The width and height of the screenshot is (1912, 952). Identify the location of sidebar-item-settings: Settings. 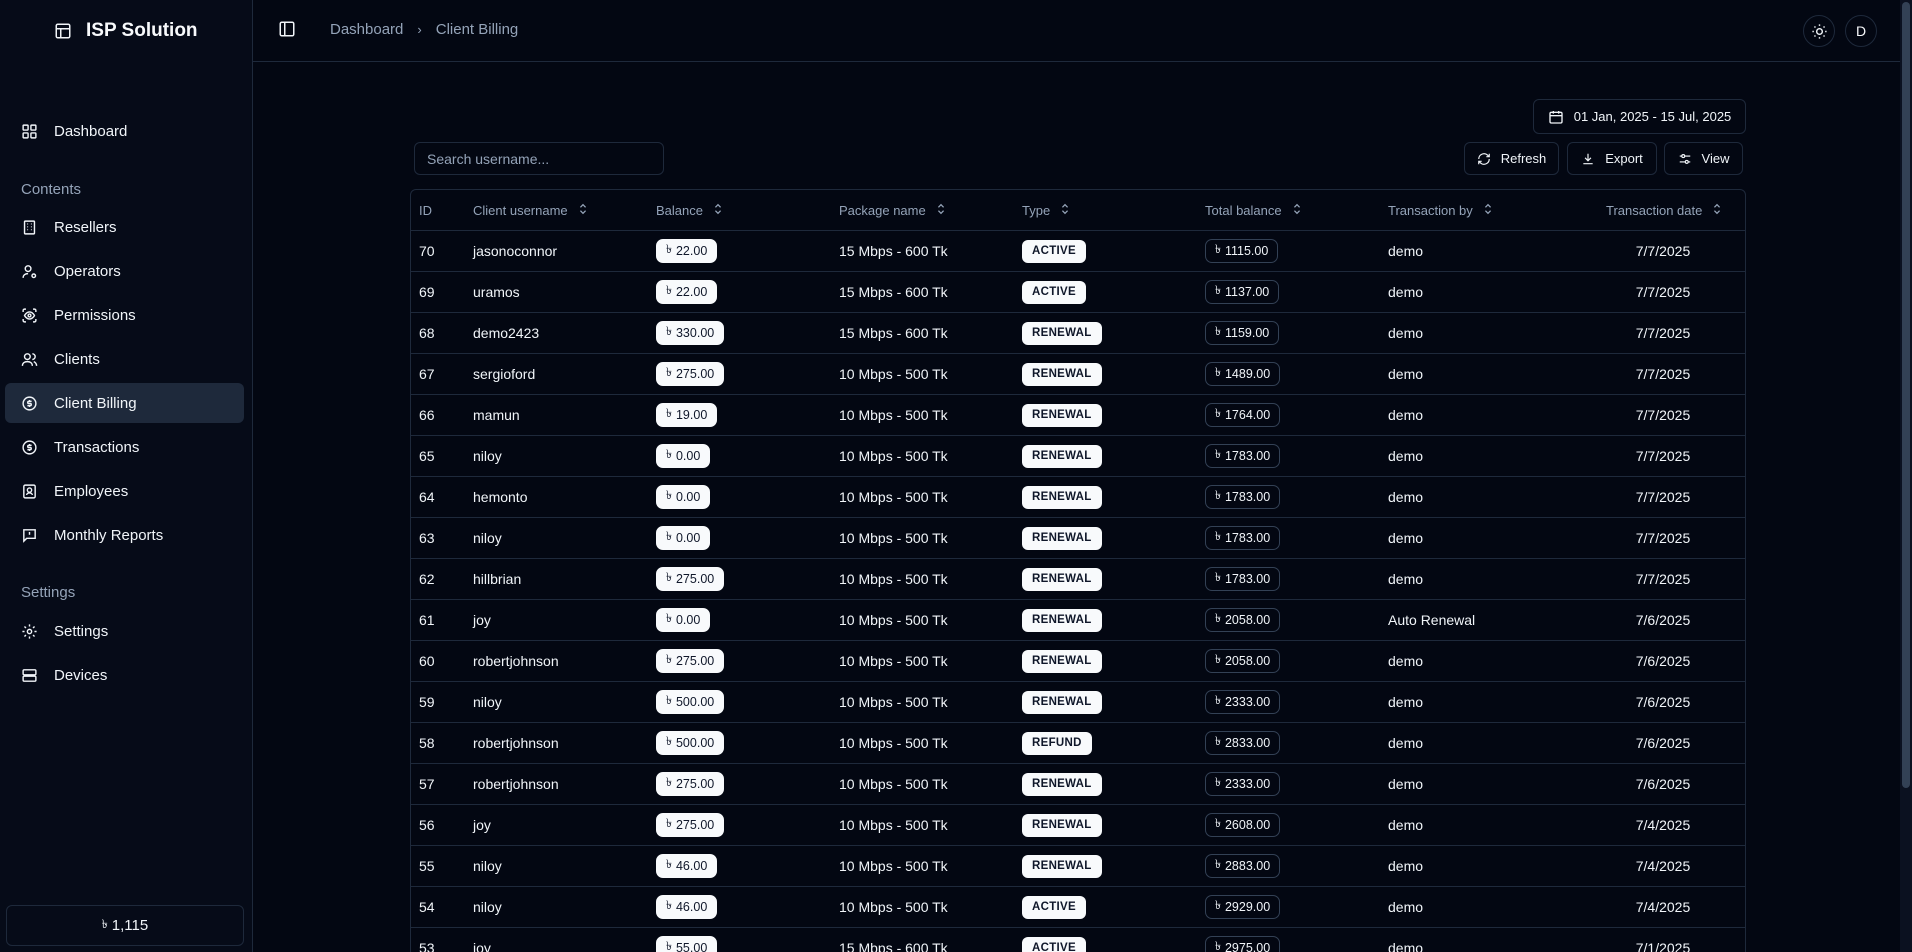
(124, 631).